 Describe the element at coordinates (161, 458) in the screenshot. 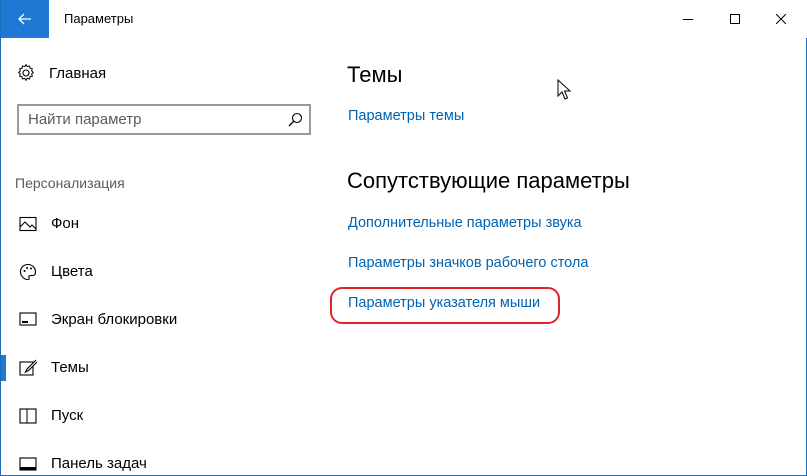

I see `sidebar-item-taskbar: Панель задач` at that location.